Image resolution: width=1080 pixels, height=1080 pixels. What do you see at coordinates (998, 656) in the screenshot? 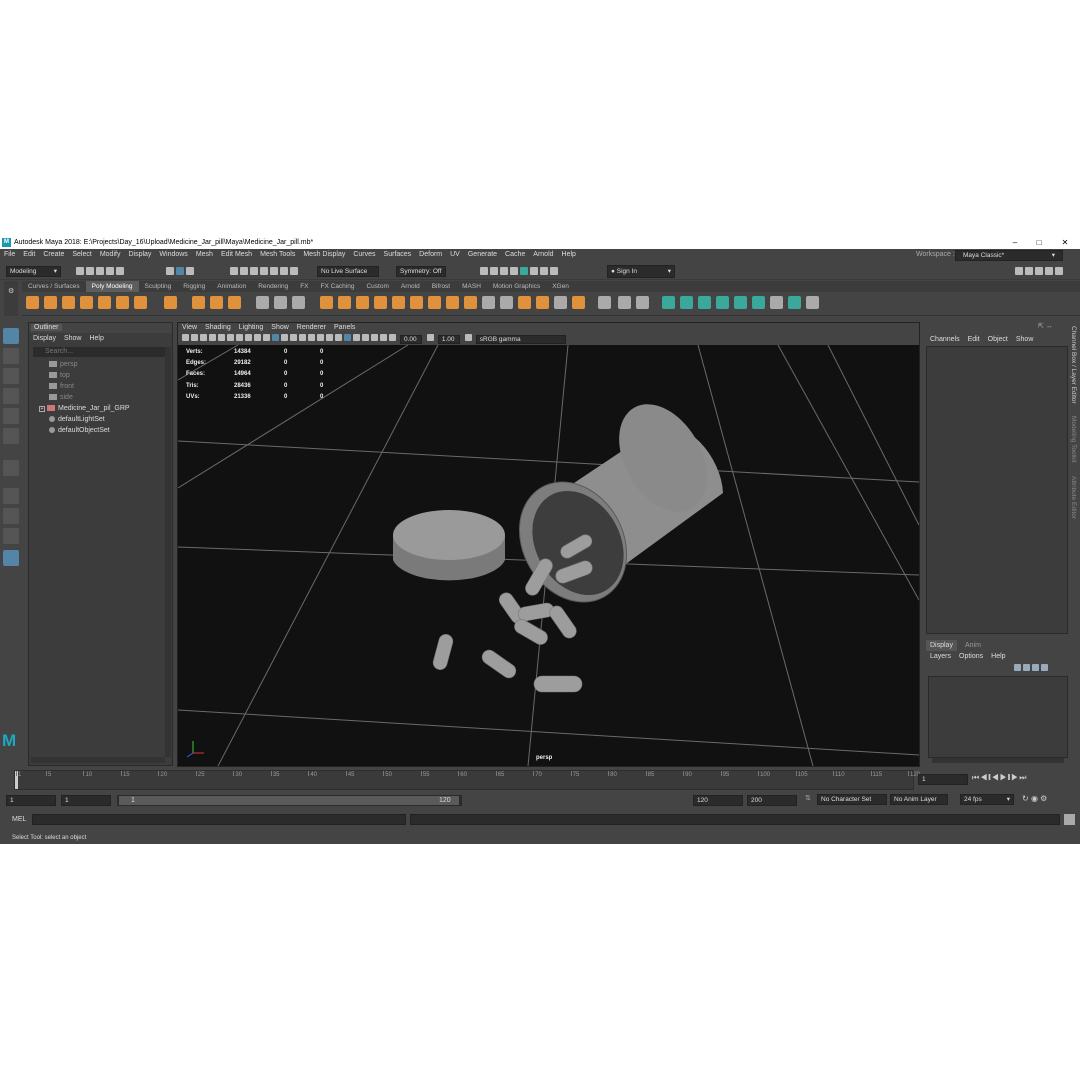
I see `layer-menu-help: Help` at bounding box center [998, 656].